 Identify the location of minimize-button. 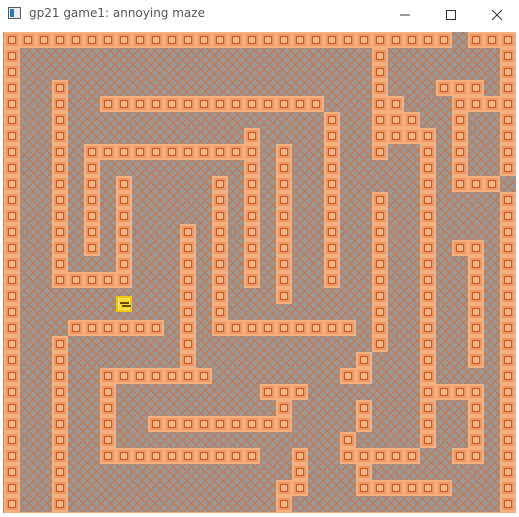
(405, 15).